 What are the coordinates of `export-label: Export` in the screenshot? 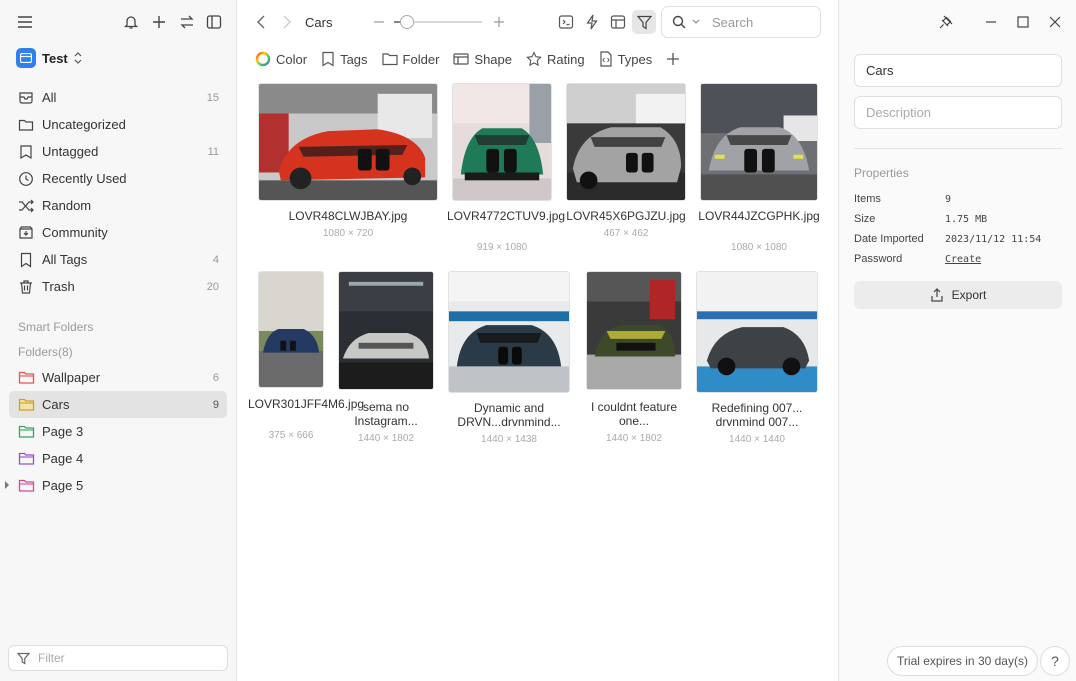 It's located at (969, 295).